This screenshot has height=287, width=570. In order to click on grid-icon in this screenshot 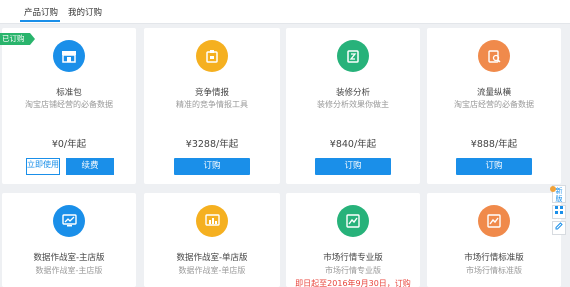, I will do `click(559, 212)`.